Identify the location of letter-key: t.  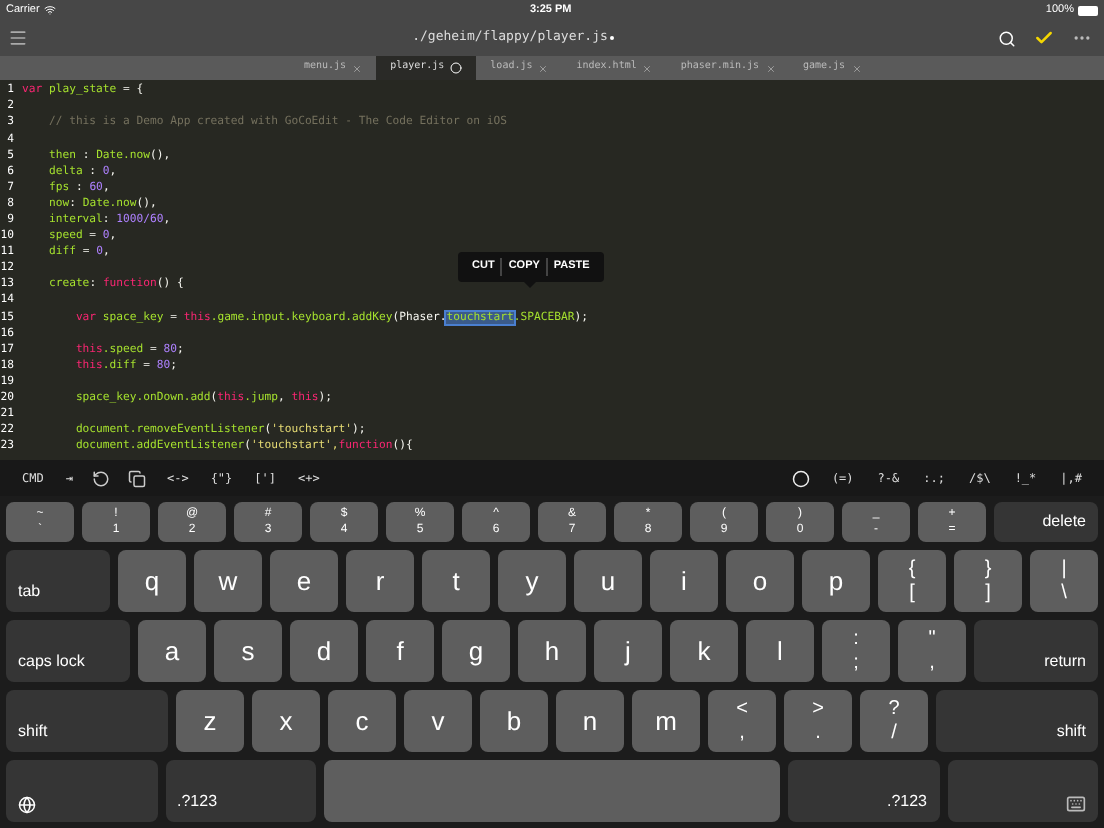
(456, 581).